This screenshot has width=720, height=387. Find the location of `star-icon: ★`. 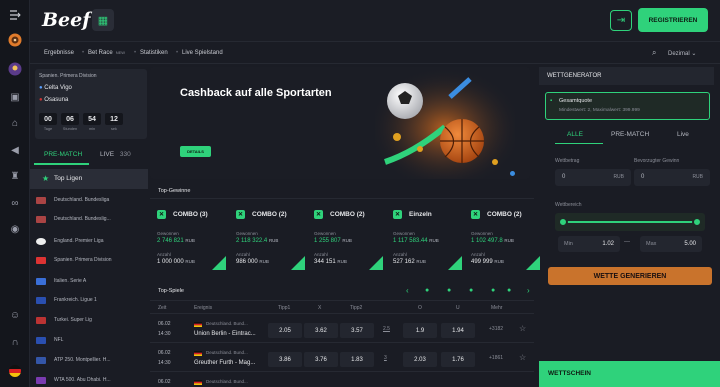

star-icon: ★ is located at coordinates (46, 178).